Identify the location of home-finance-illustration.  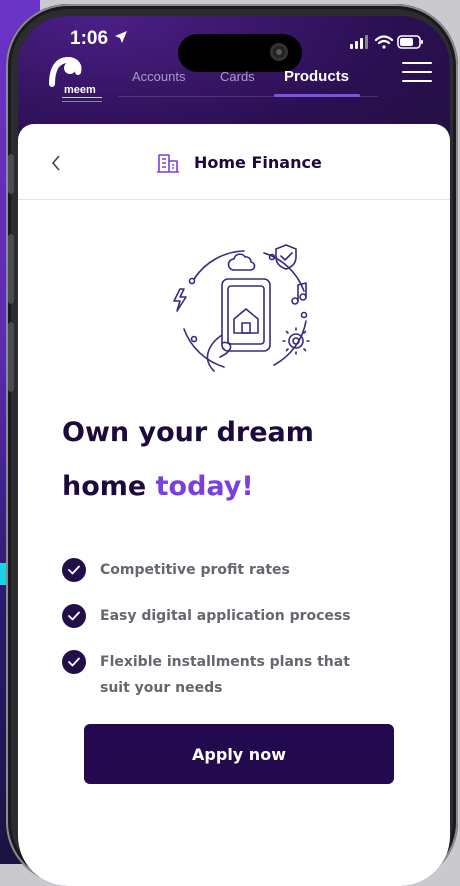
(241, 308).